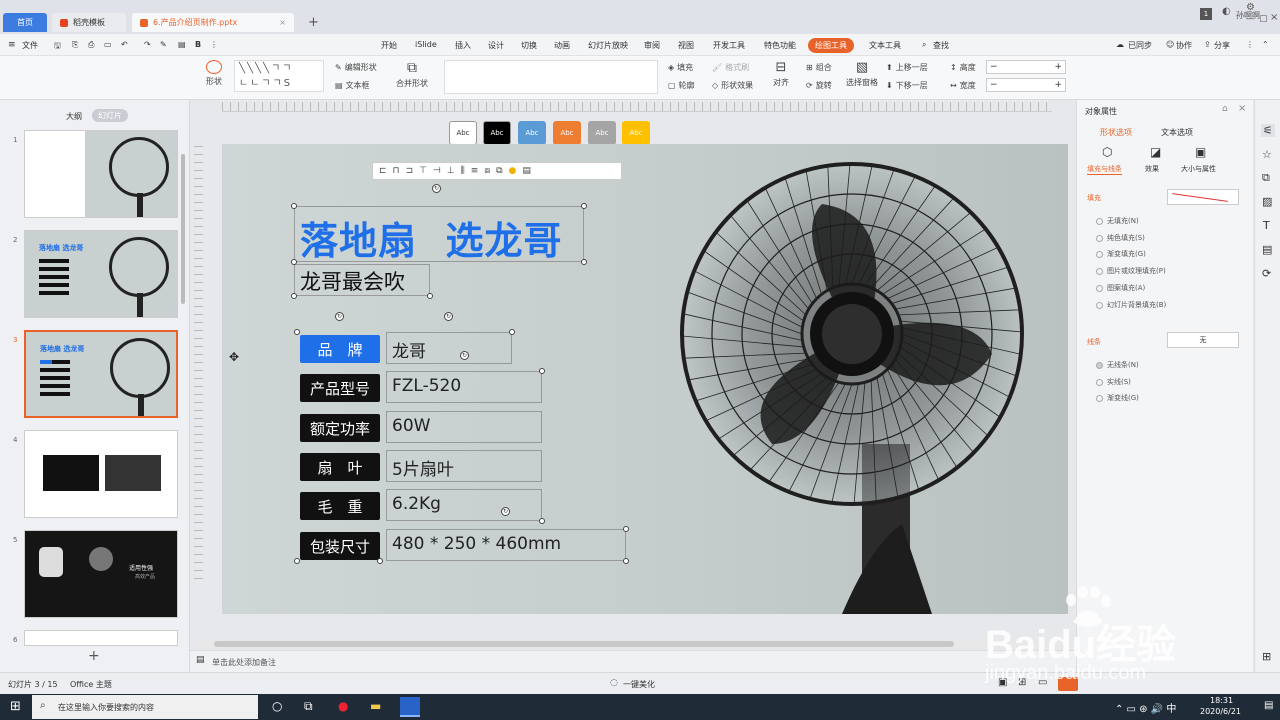 This screenshot has height=720, width=1280. Describe the element at coordinates (730, 67) in the screenshot. I see `format-painter-button: 🖌 格式刷` at that location.